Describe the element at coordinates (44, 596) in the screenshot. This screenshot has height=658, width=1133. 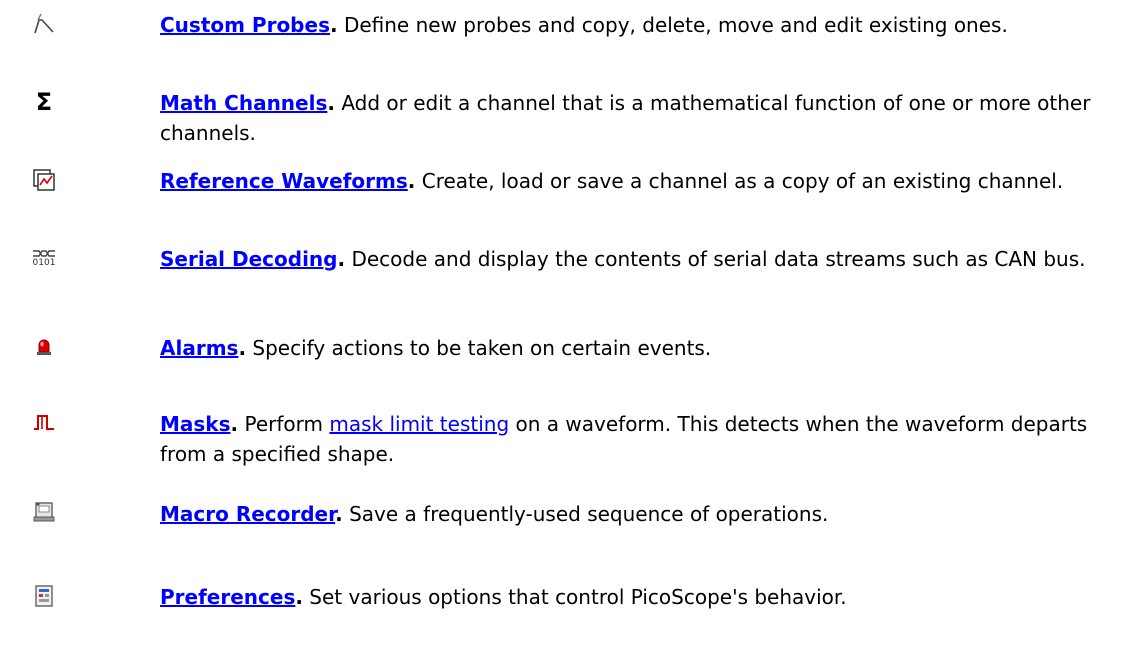
I see `preferences-icon` at that location.